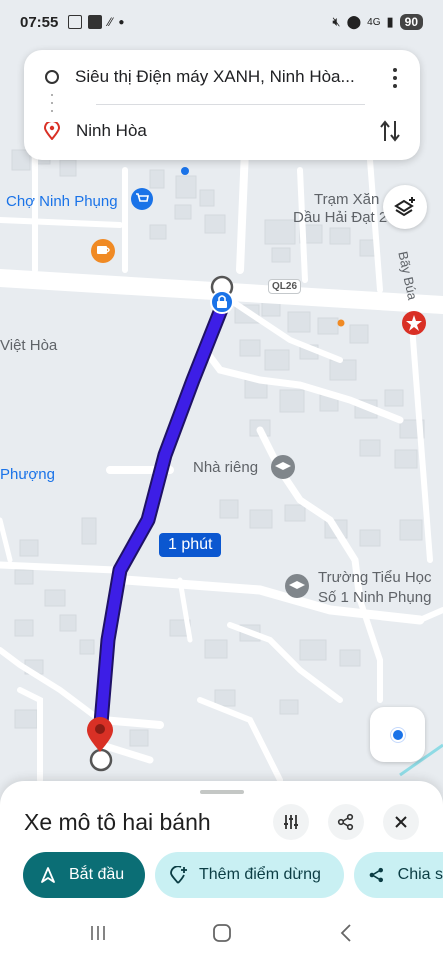 The height and width of the screenshot is (960, 443). I want to click on system-nav-bar, so click(221, 934).